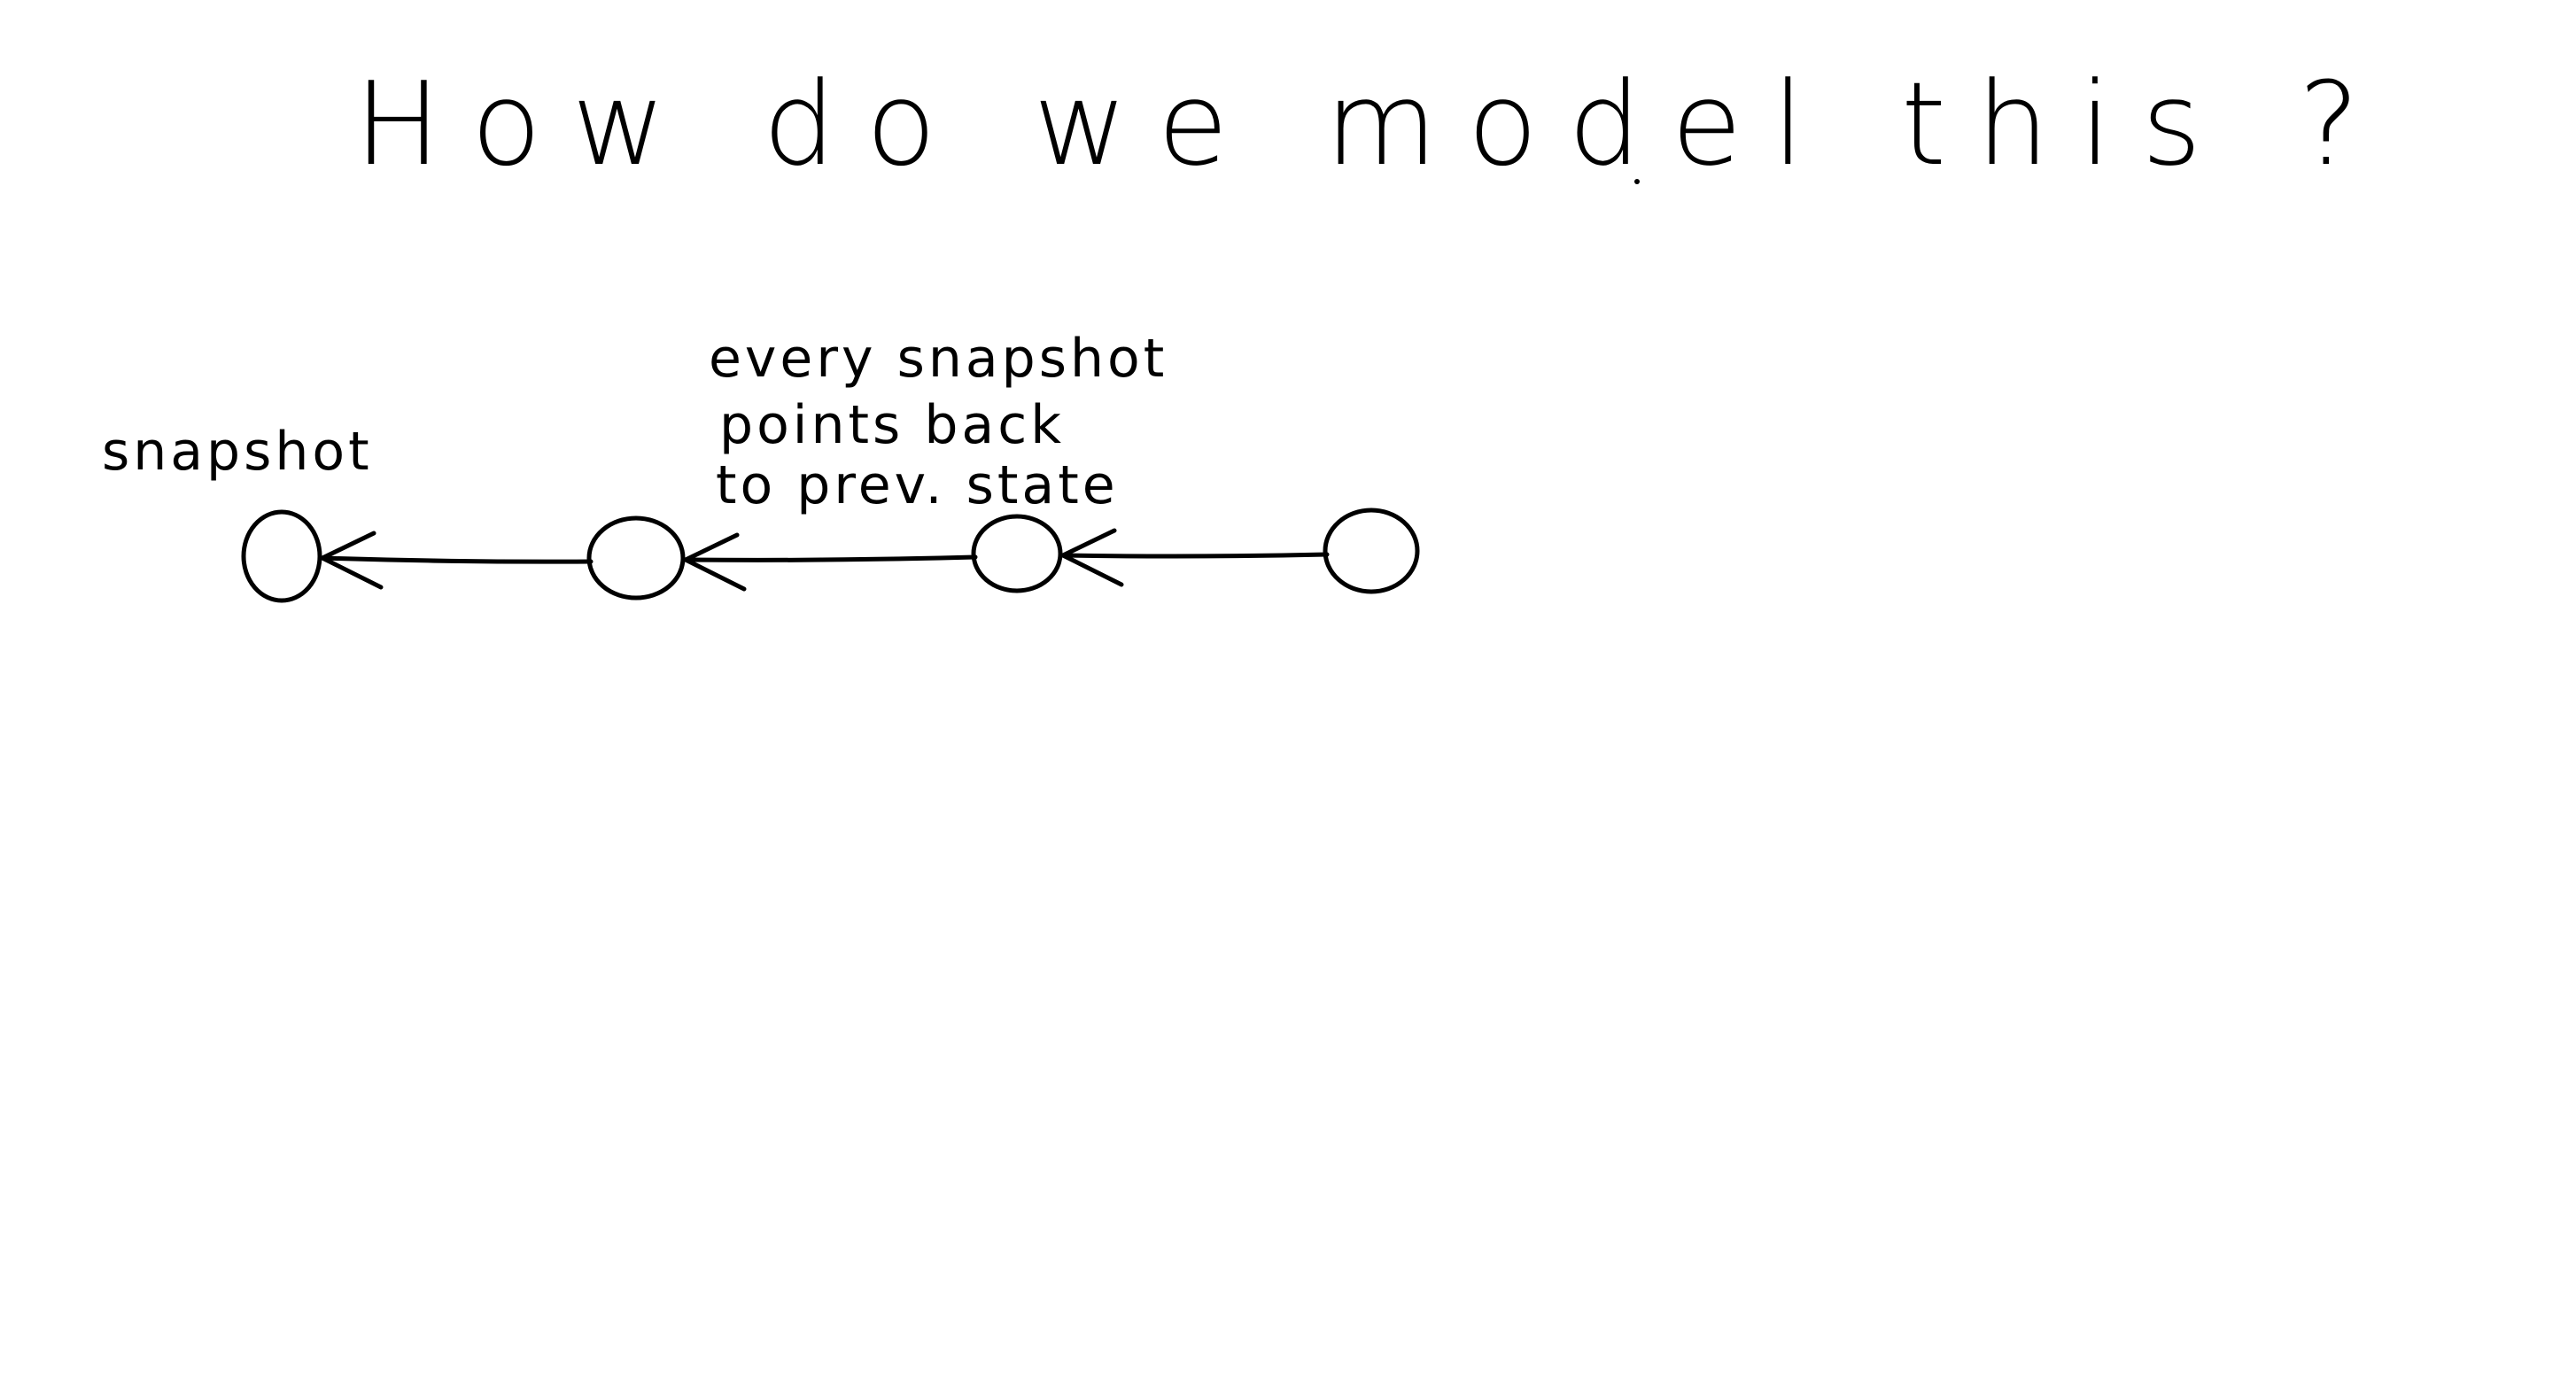 Image resolution: width=2576 pixels, height=1395 pixels. I want to click on edges-layer, so click(825, 560).